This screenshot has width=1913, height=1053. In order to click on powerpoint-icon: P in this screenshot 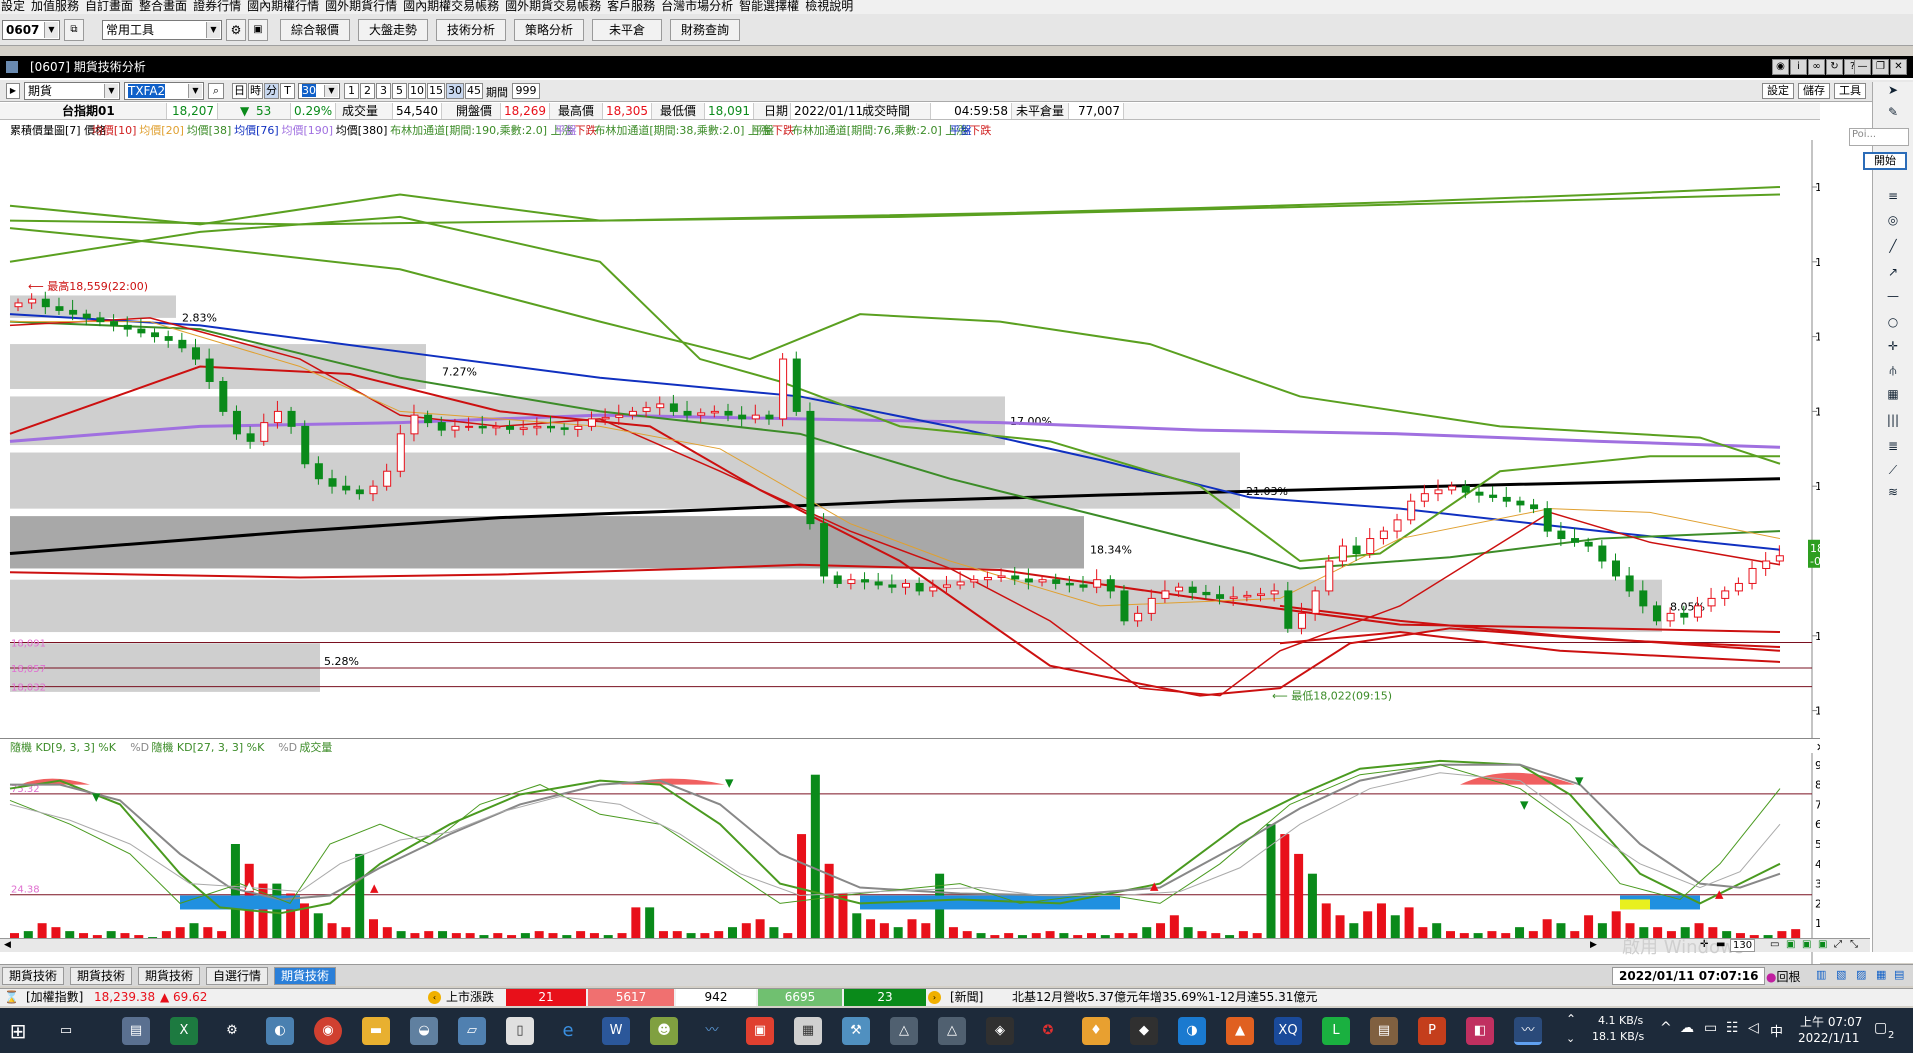, I will do `click(1432, 1031)`.